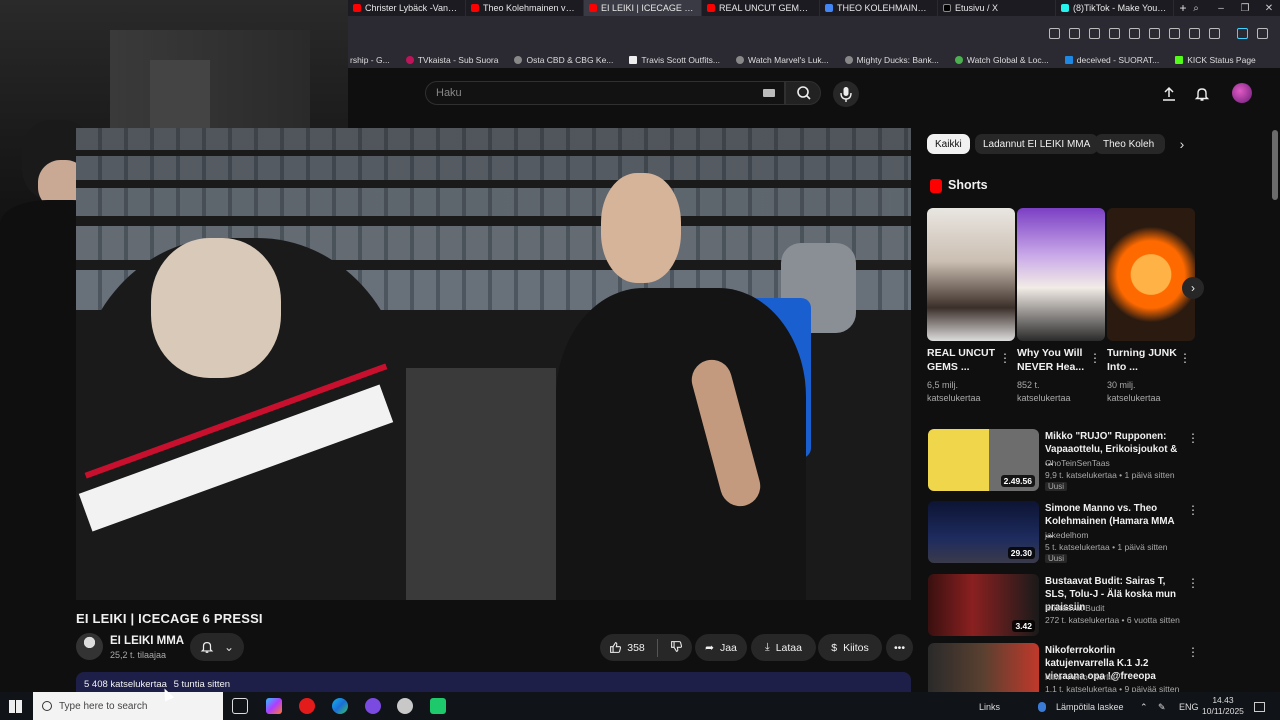  I want to click on view-count: 5 408 katselukertaa, so click(125, 684).